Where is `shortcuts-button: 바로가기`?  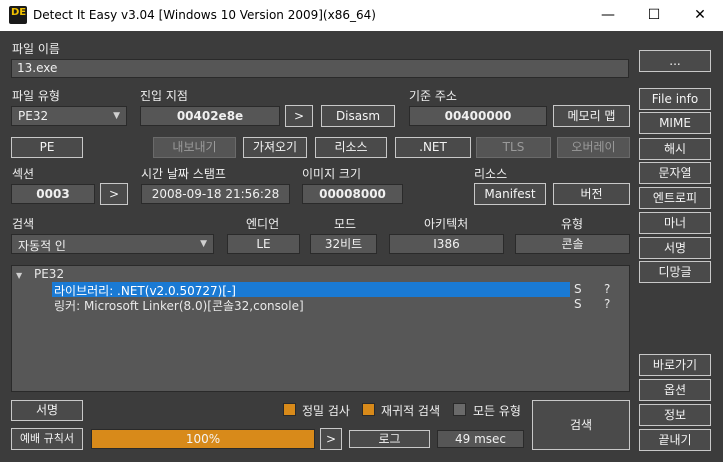 shortcuts-button: 바로가기 is located at coordinates (675, 365).